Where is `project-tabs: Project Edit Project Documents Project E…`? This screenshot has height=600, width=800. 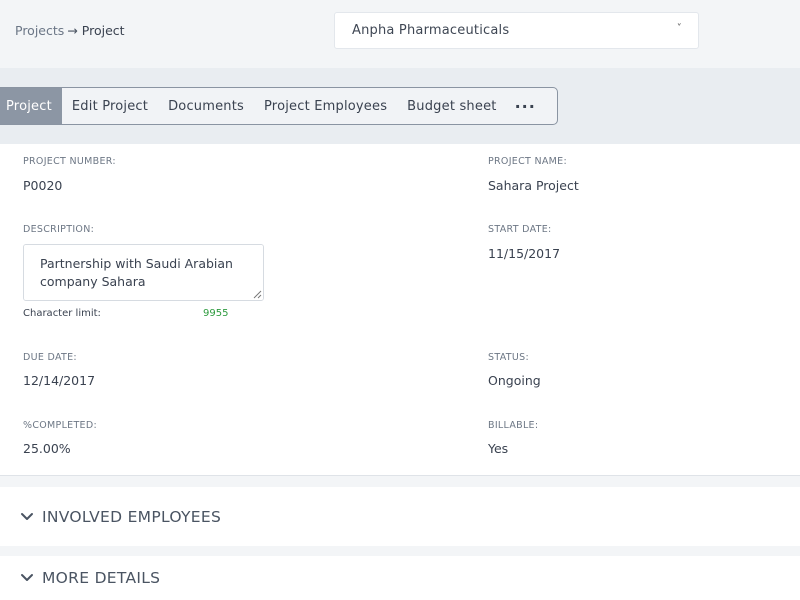
project-tabs: Project Edit Project Documents Project E… is located at coordinates (279, 106).